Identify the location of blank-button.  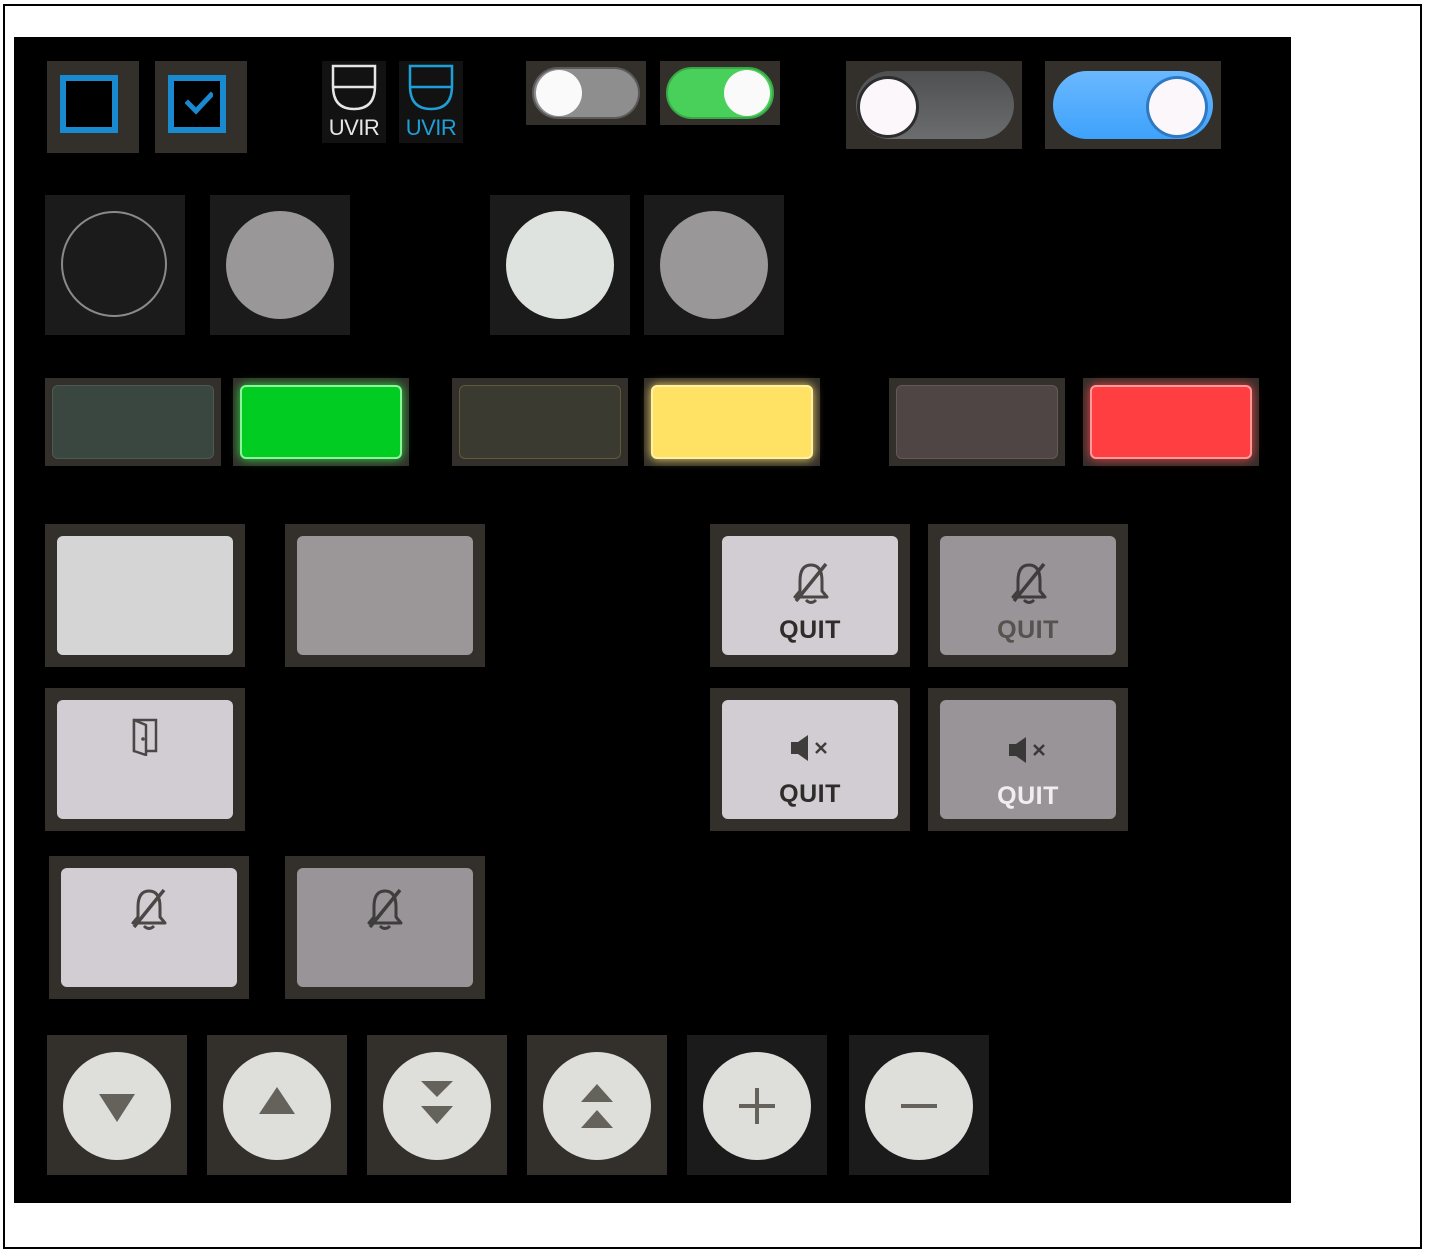
(145, 595).